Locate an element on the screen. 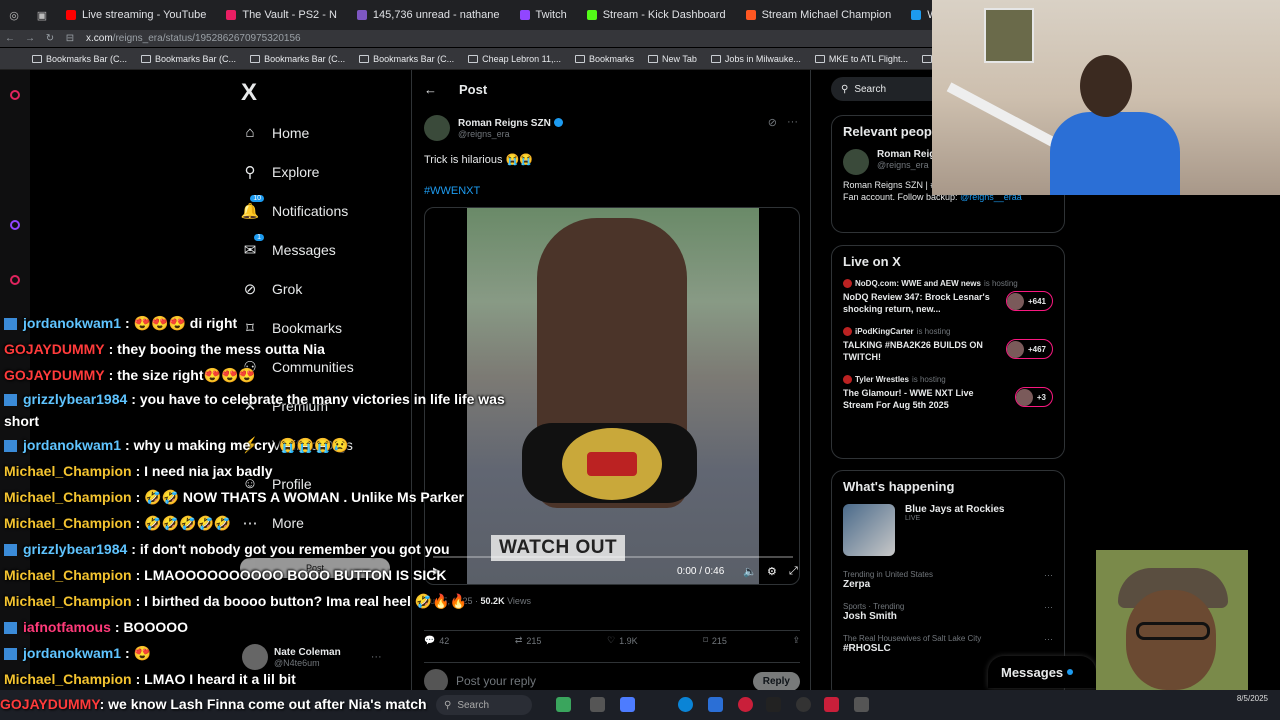 The height and width of the screenshot is (720, 1280). volume-icon: 🔈 is located at coordinates (750, 571).